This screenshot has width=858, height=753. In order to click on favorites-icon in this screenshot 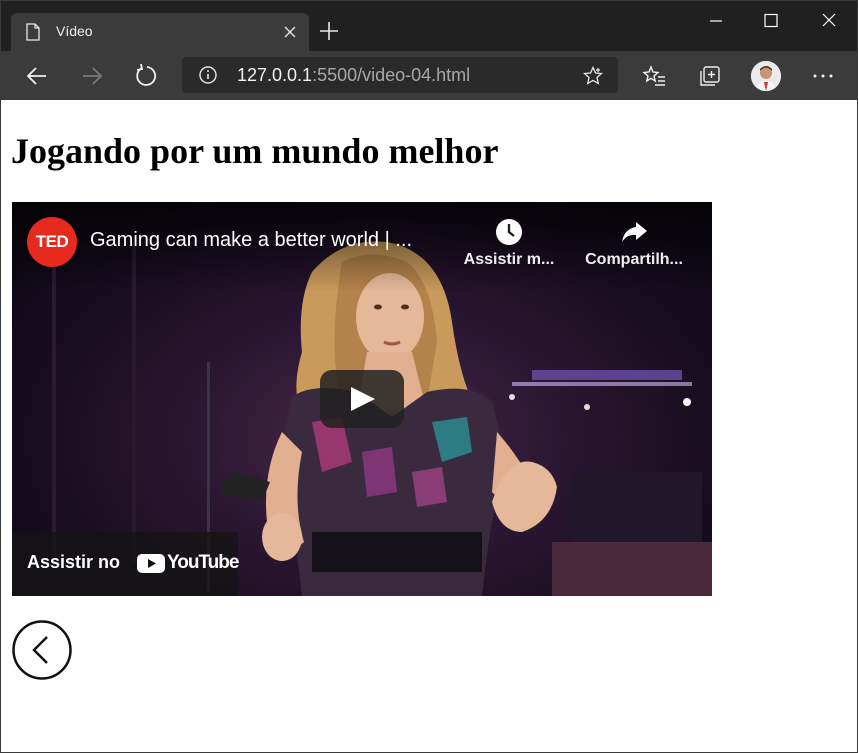, I will do `click(655, 76)`.